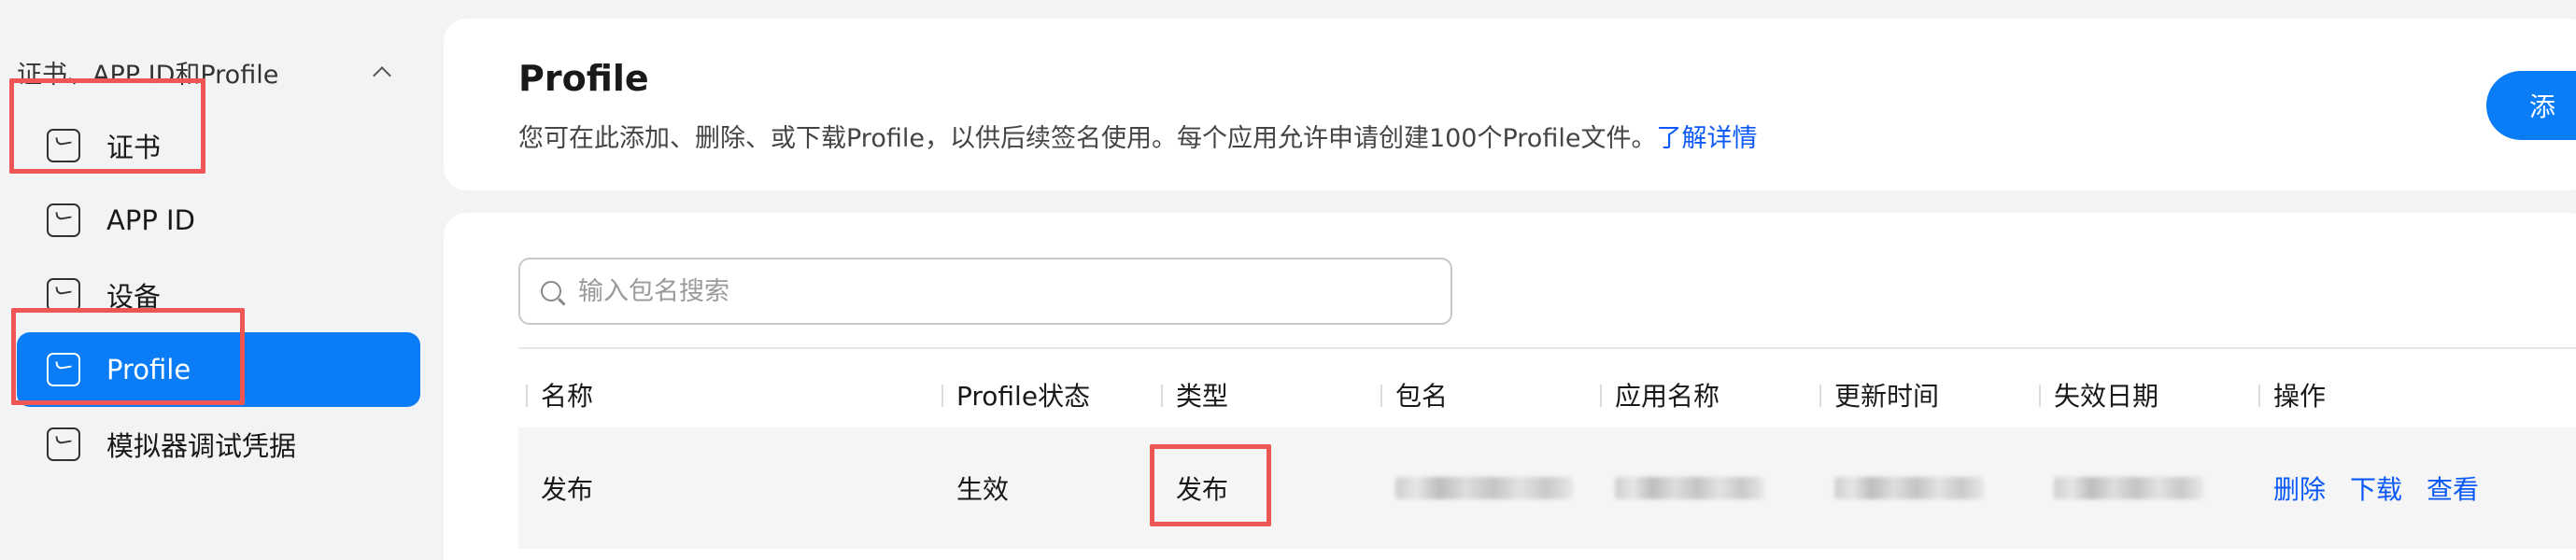 This screenshot has width=2576, height=560. Describe the element at coordinates (218, 369) in the screenshot. I see `sidebar-item-profile: Profile` at that location.